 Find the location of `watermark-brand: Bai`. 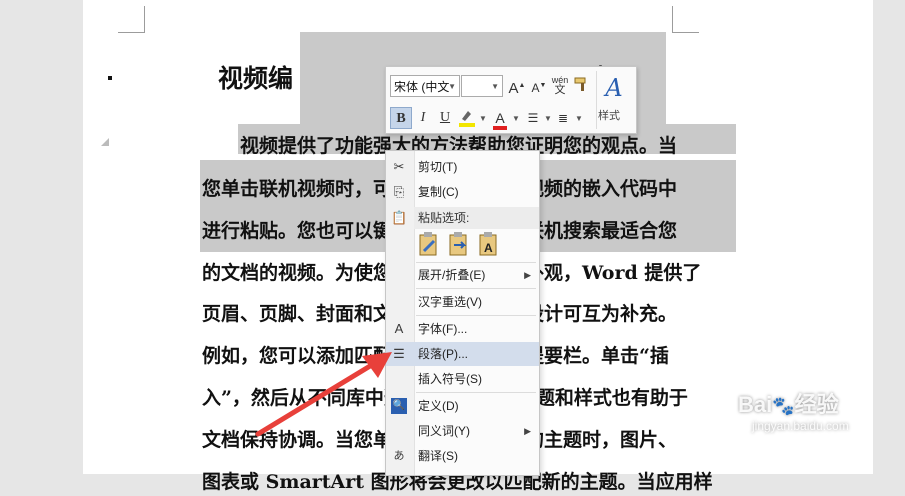

watermark-brand: Bai is located at coordinates (755, 404).